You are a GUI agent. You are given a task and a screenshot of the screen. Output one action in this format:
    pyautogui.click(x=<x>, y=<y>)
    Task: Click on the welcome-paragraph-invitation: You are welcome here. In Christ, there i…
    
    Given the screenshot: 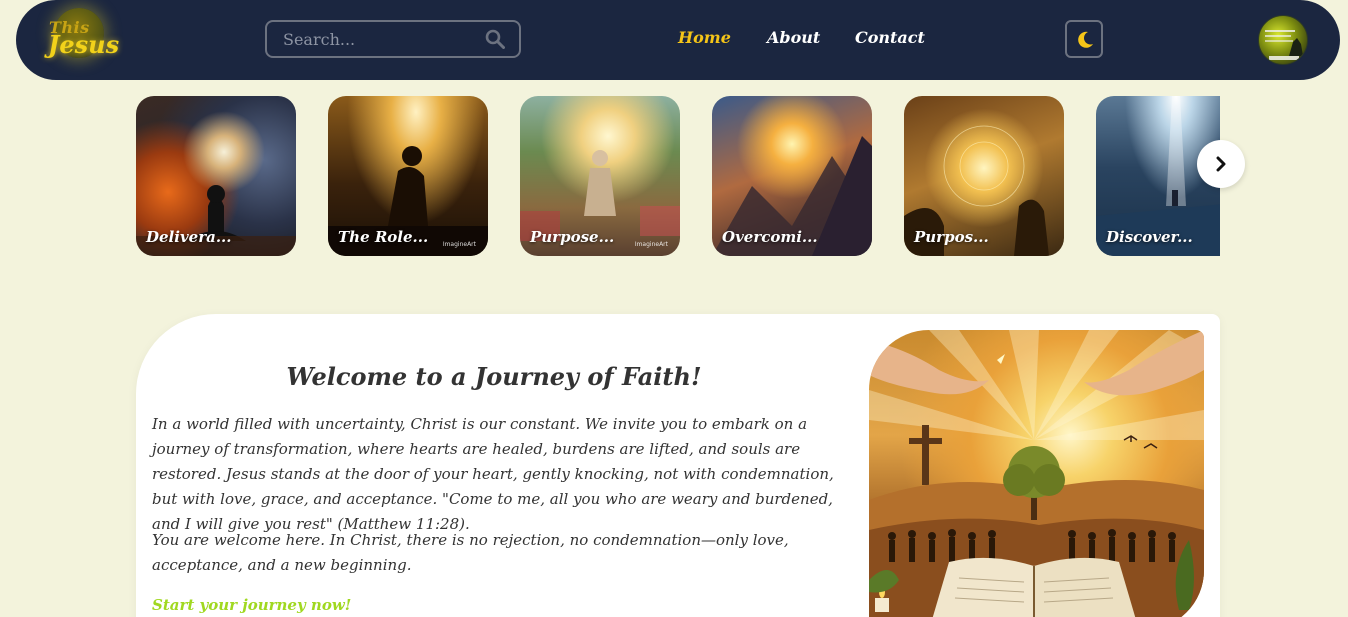 What is the action you would take?
    pyautogui.click(x=470, y=552)
    